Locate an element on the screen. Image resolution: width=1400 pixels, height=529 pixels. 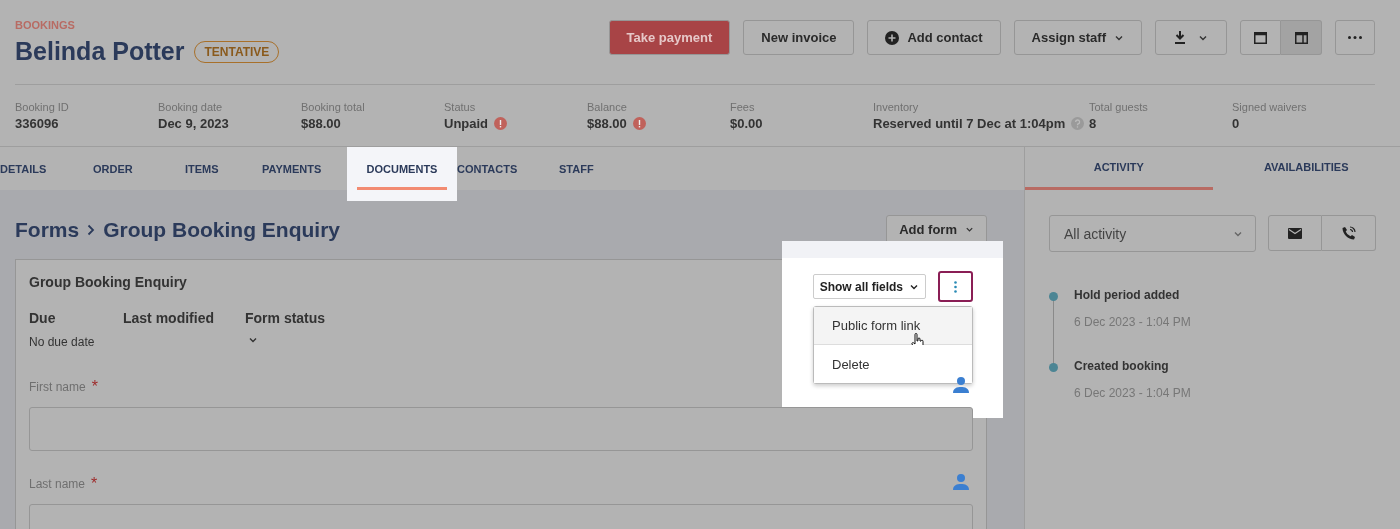
activity-filter-select: All activity is located at coordinates (1152, 233).